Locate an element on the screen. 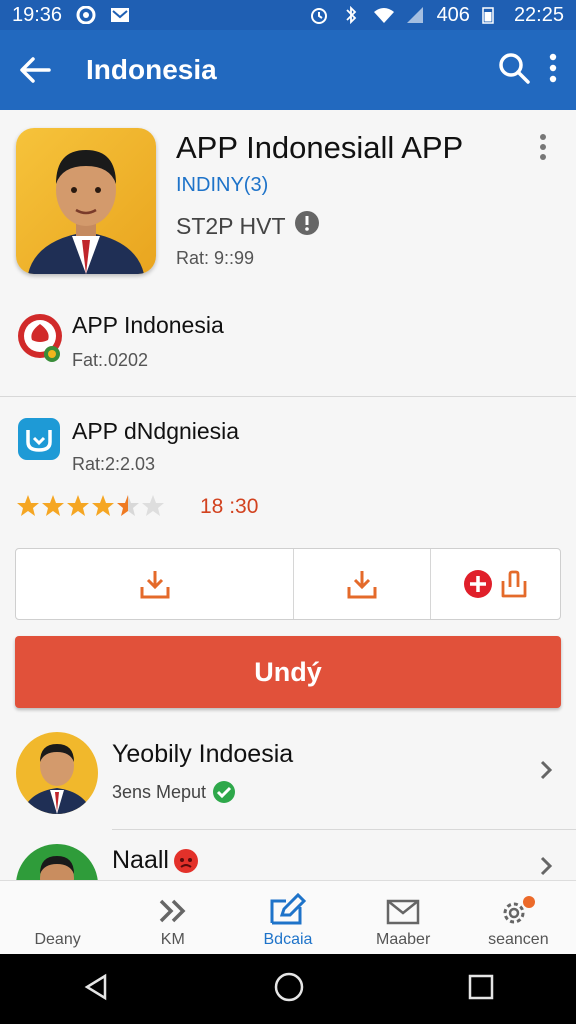 The width and height of the screenshot is (576, 1024). list-item-detail: 3ens Meput is located at coordinates (174, 792).